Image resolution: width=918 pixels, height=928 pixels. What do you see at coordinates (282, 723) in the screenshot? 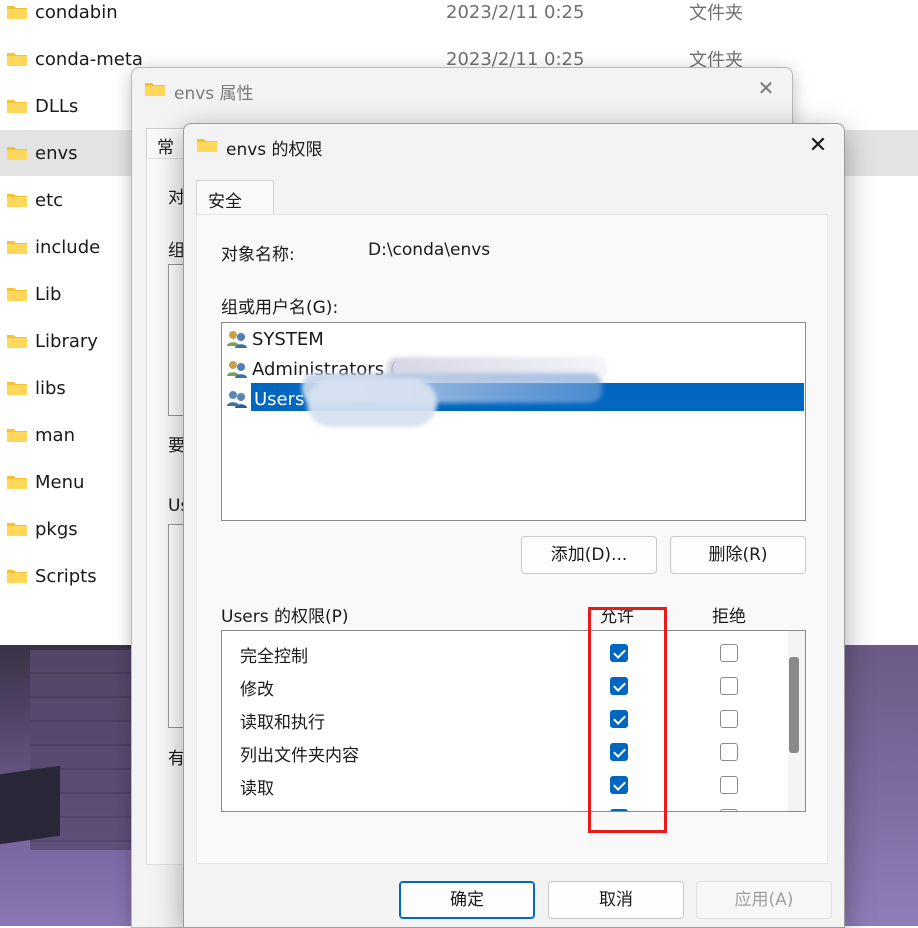
I see `permission-name: 读取和执行` at bounding box center [282, 723].